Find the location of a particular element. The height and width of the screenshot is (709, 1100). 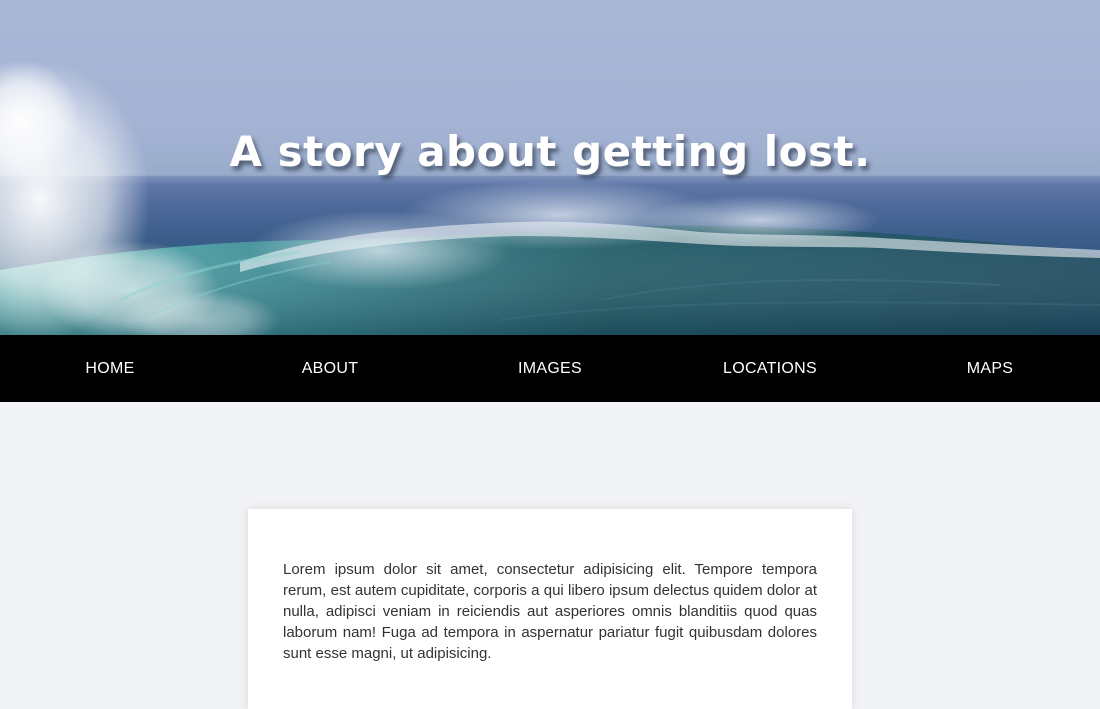

nav-item-maps: MAPS is located at coordinates (990, 369).